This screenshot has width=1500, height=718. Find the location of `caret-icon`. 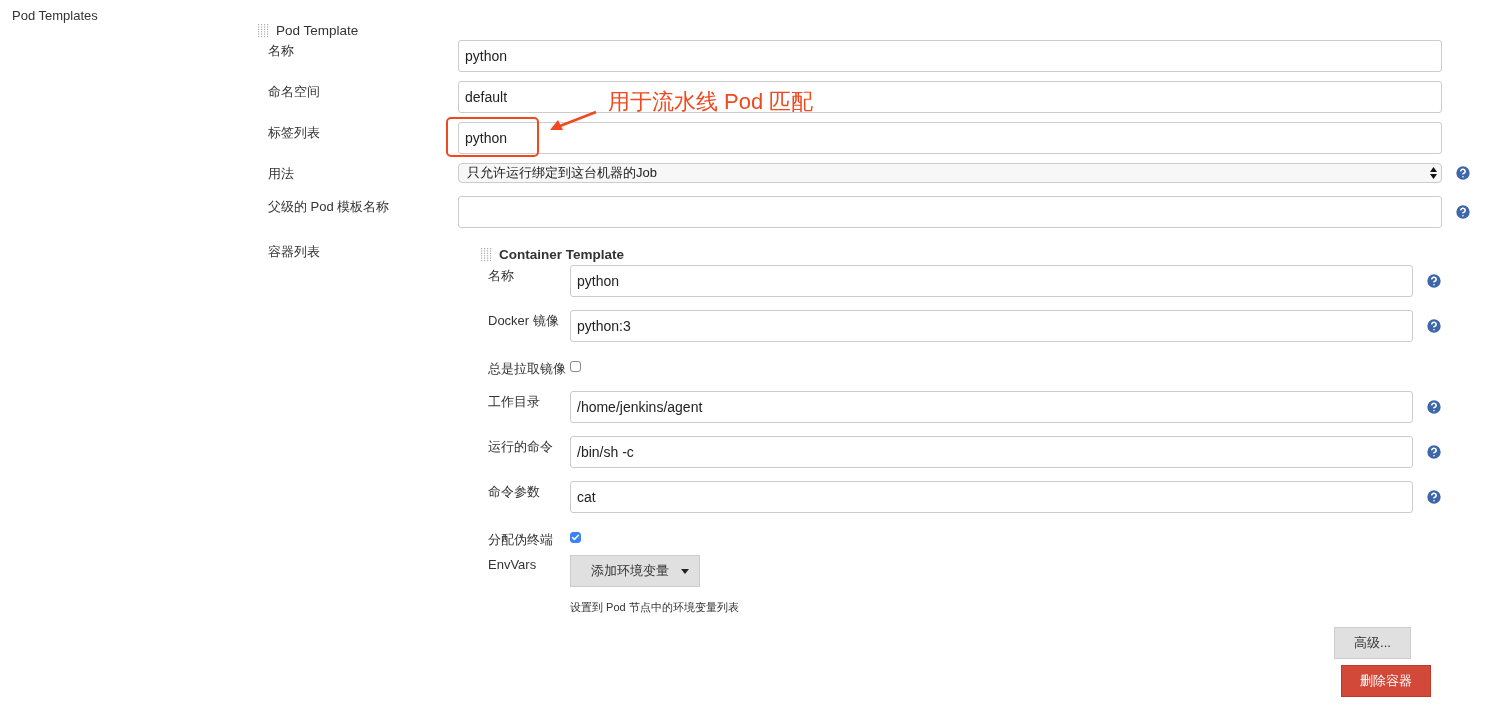

caret-icon is located at coordinates (685, 571).